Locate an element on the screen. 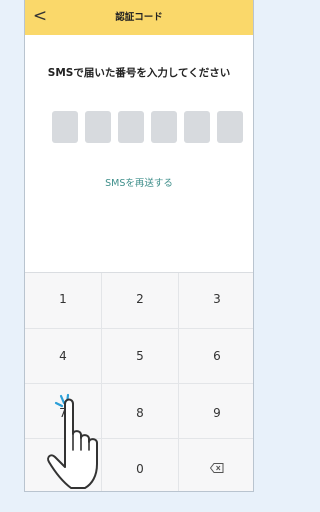 This screenshot has height=512, width=320. backspace-icon is located at coordinates (216, 469).